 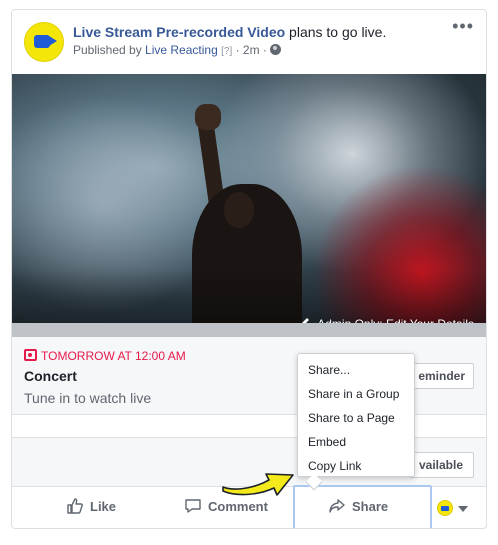 I want to click on published-by-prefix: Published by, so click(x=109, y=50).